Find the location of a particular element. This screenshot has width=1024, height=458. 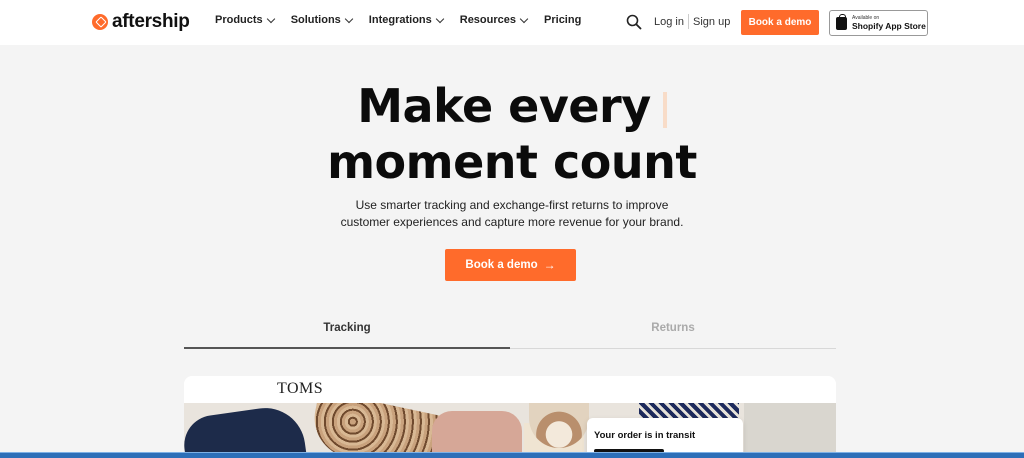

nav-label: Solutions is located at coordinates (315, 20).